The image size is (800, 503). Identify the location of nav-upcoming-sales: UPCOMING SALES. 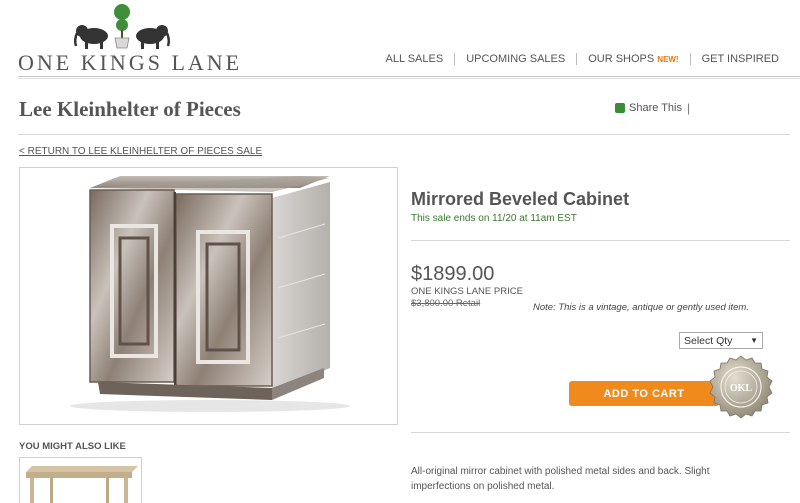
(515, 59).